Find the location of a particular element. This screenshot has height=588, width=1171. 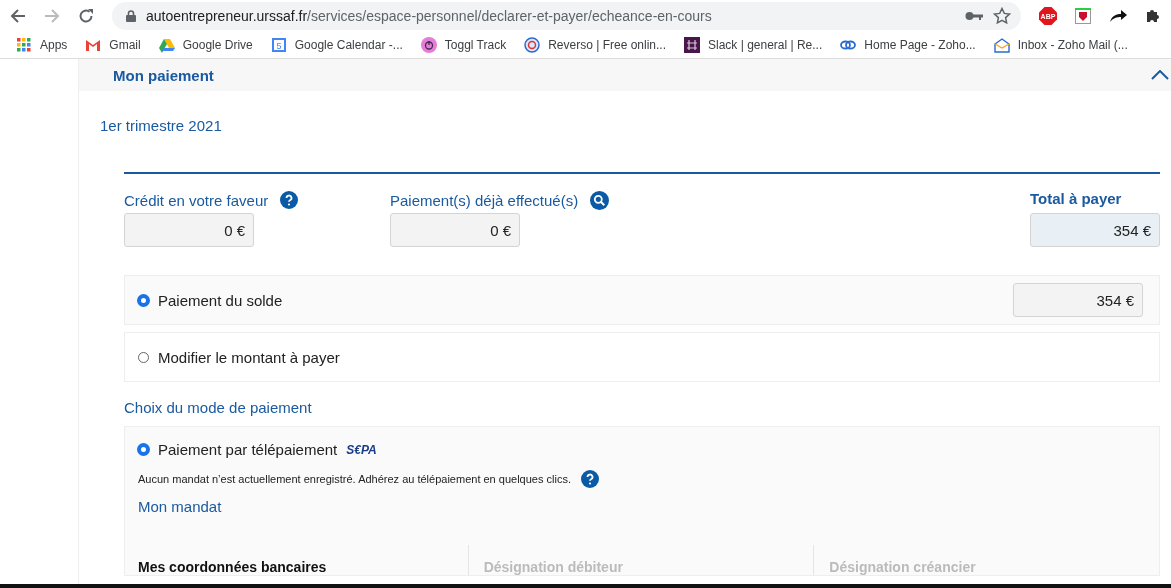

mandate-note: Aucun mandat n’est actuellement enregistré. Adhérez au télépaiement en quelques clics. is located at coordinates (354, 479).